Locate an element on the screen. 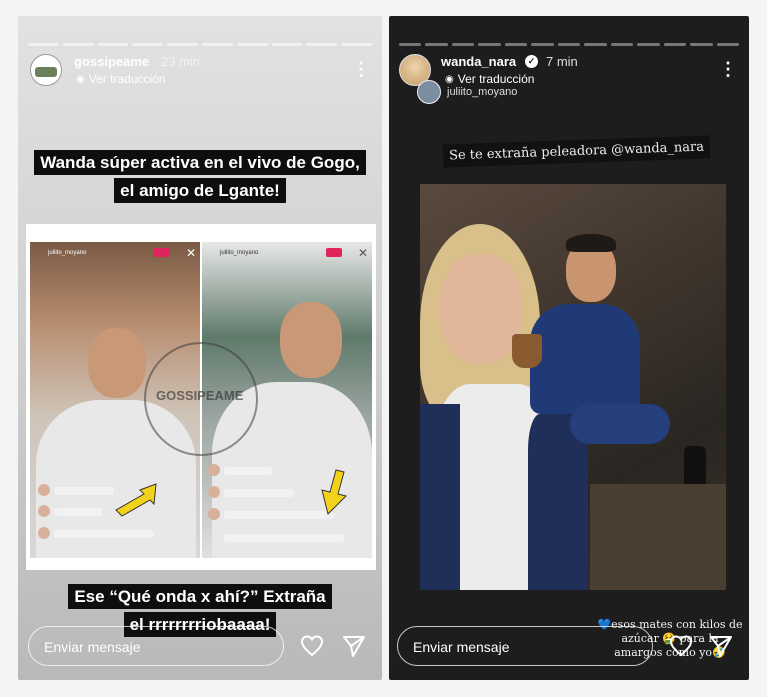 The height and width of the screenshot is (697, 767). mate-cup is located at coordinates (527, 351).